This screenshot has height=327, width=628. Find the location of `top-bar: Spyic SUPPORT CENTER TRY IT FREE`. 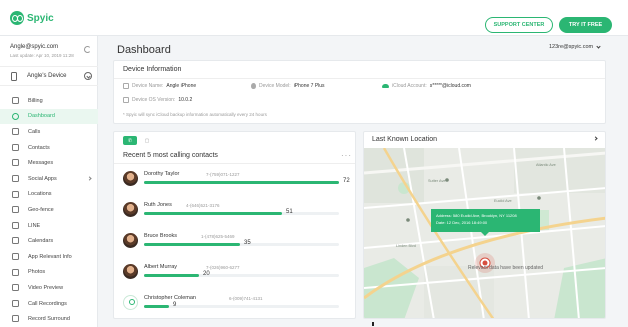

top-bar: Spyic SUPPORT CENTER TRY IT FREE is located at coordinates (314, 18).